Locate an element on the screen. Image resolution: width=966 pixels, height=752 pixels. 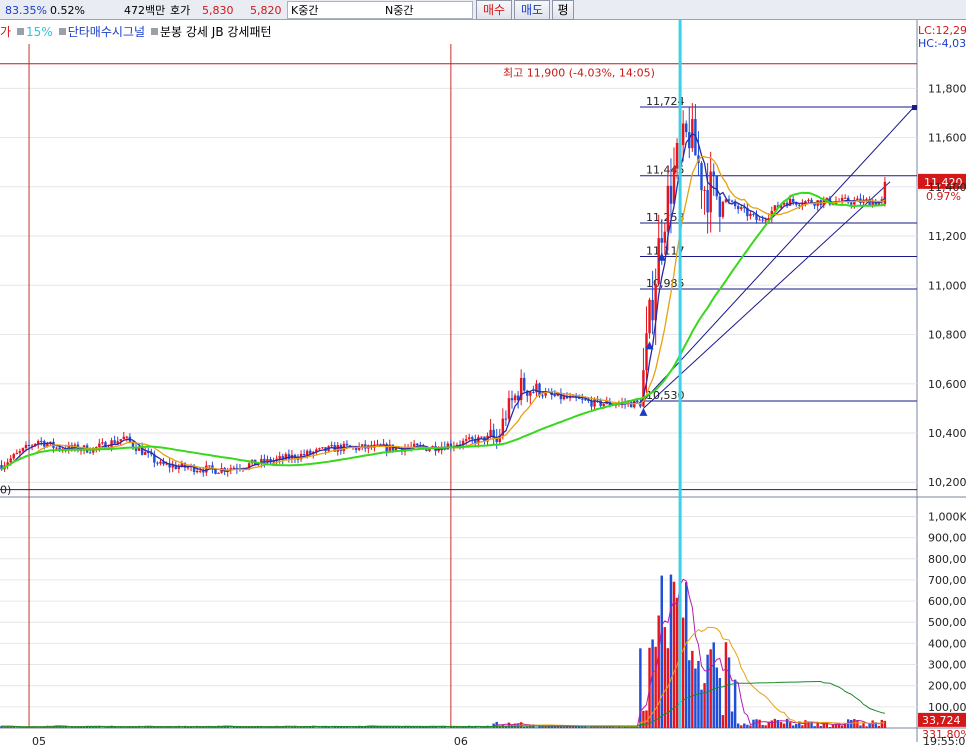
volume-tick-label: 100,000 is located at coordinates (947, 707).